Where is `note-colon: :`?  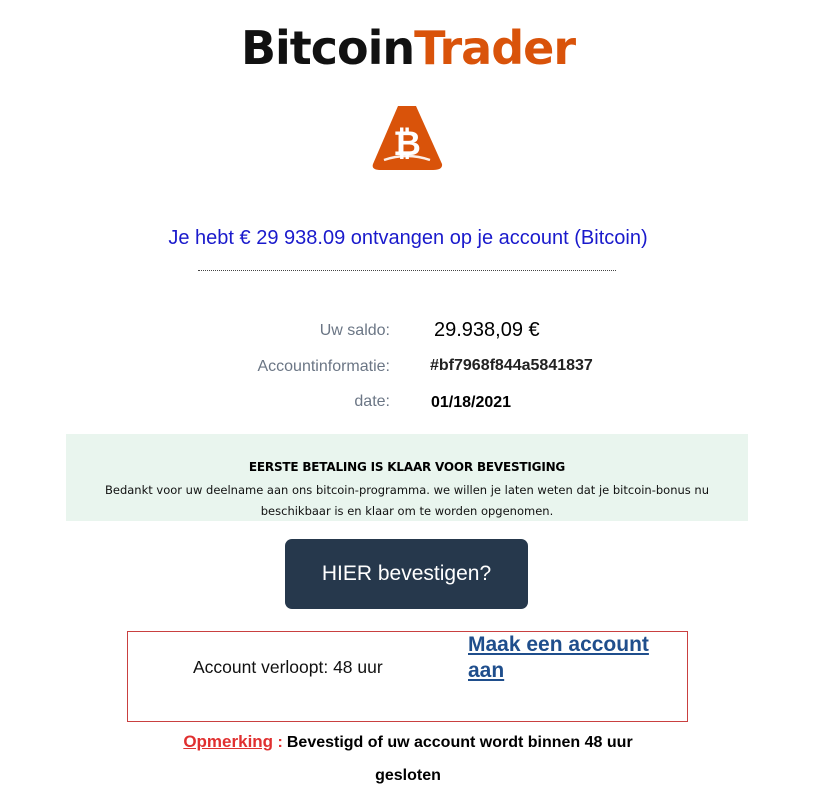 note-colon: : is located at coordinates (280, 742).